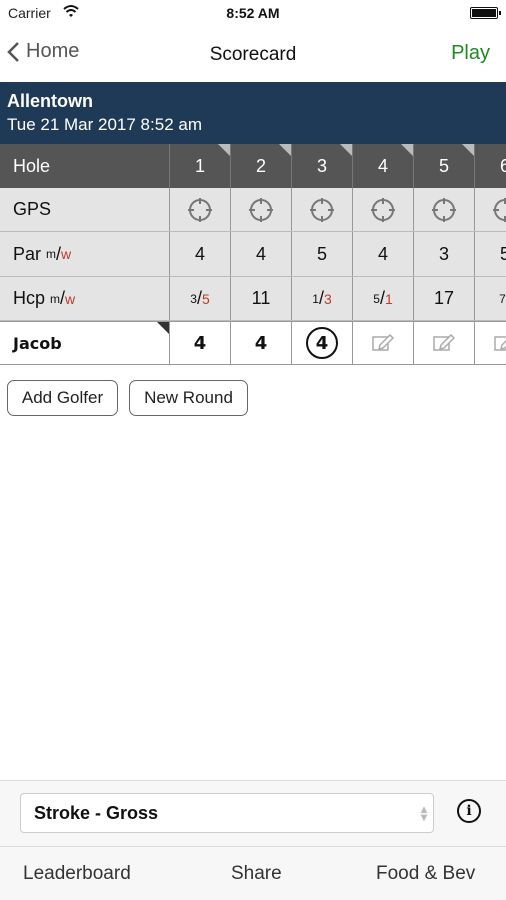 Image resolution: width=506 pixels, height=900 pixels. I want to click on back-button: Home, so click(42, 51).